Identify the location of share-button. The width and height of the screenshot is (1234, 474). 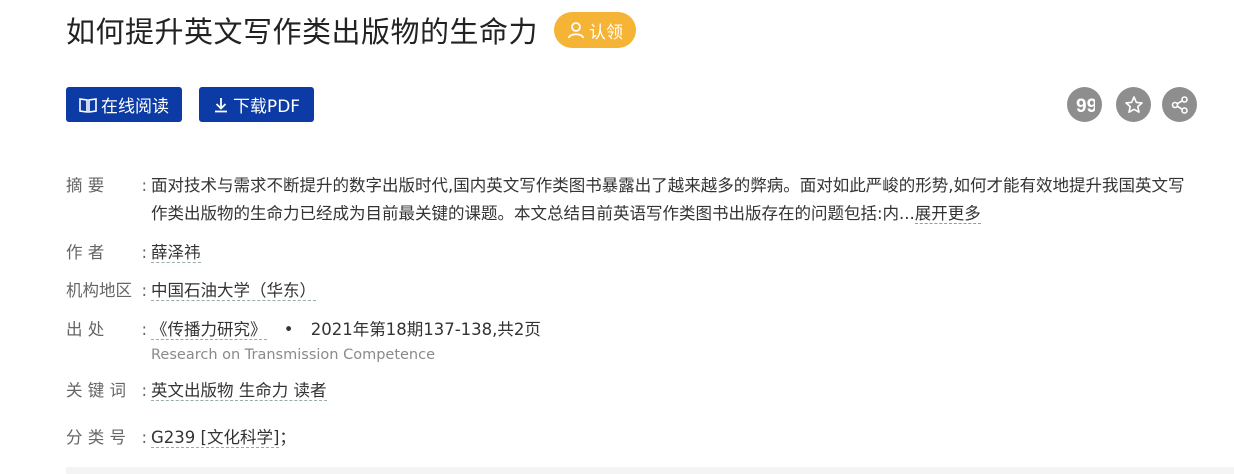
(1179, 104).